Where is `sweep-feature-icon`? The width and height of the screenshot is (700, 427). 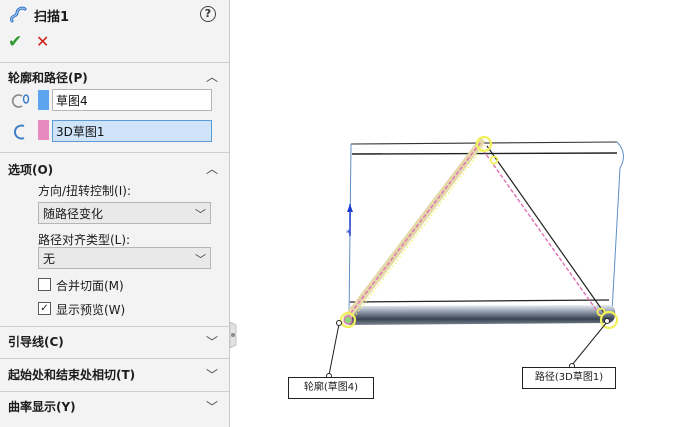 sweep-feature-icon is located at coordinates (18, 14).